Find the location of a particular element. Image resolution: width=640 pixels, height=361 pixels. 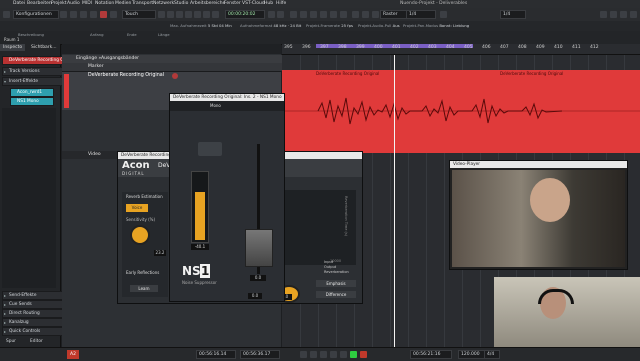

stop-button-mini is located at coordinates (323, 14).